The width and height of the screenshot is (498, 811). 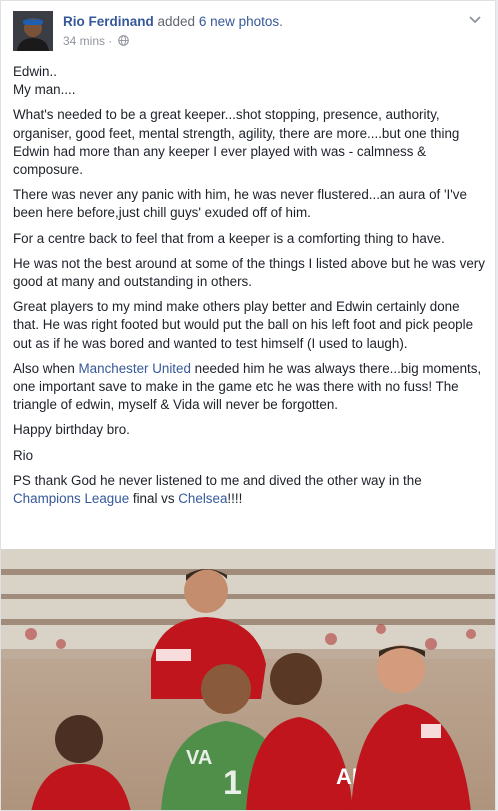 What do you see at coordinates (71, 498) in the screenshot?
I see `champions-league-link: Champions League` at bounding box center [71, 498].